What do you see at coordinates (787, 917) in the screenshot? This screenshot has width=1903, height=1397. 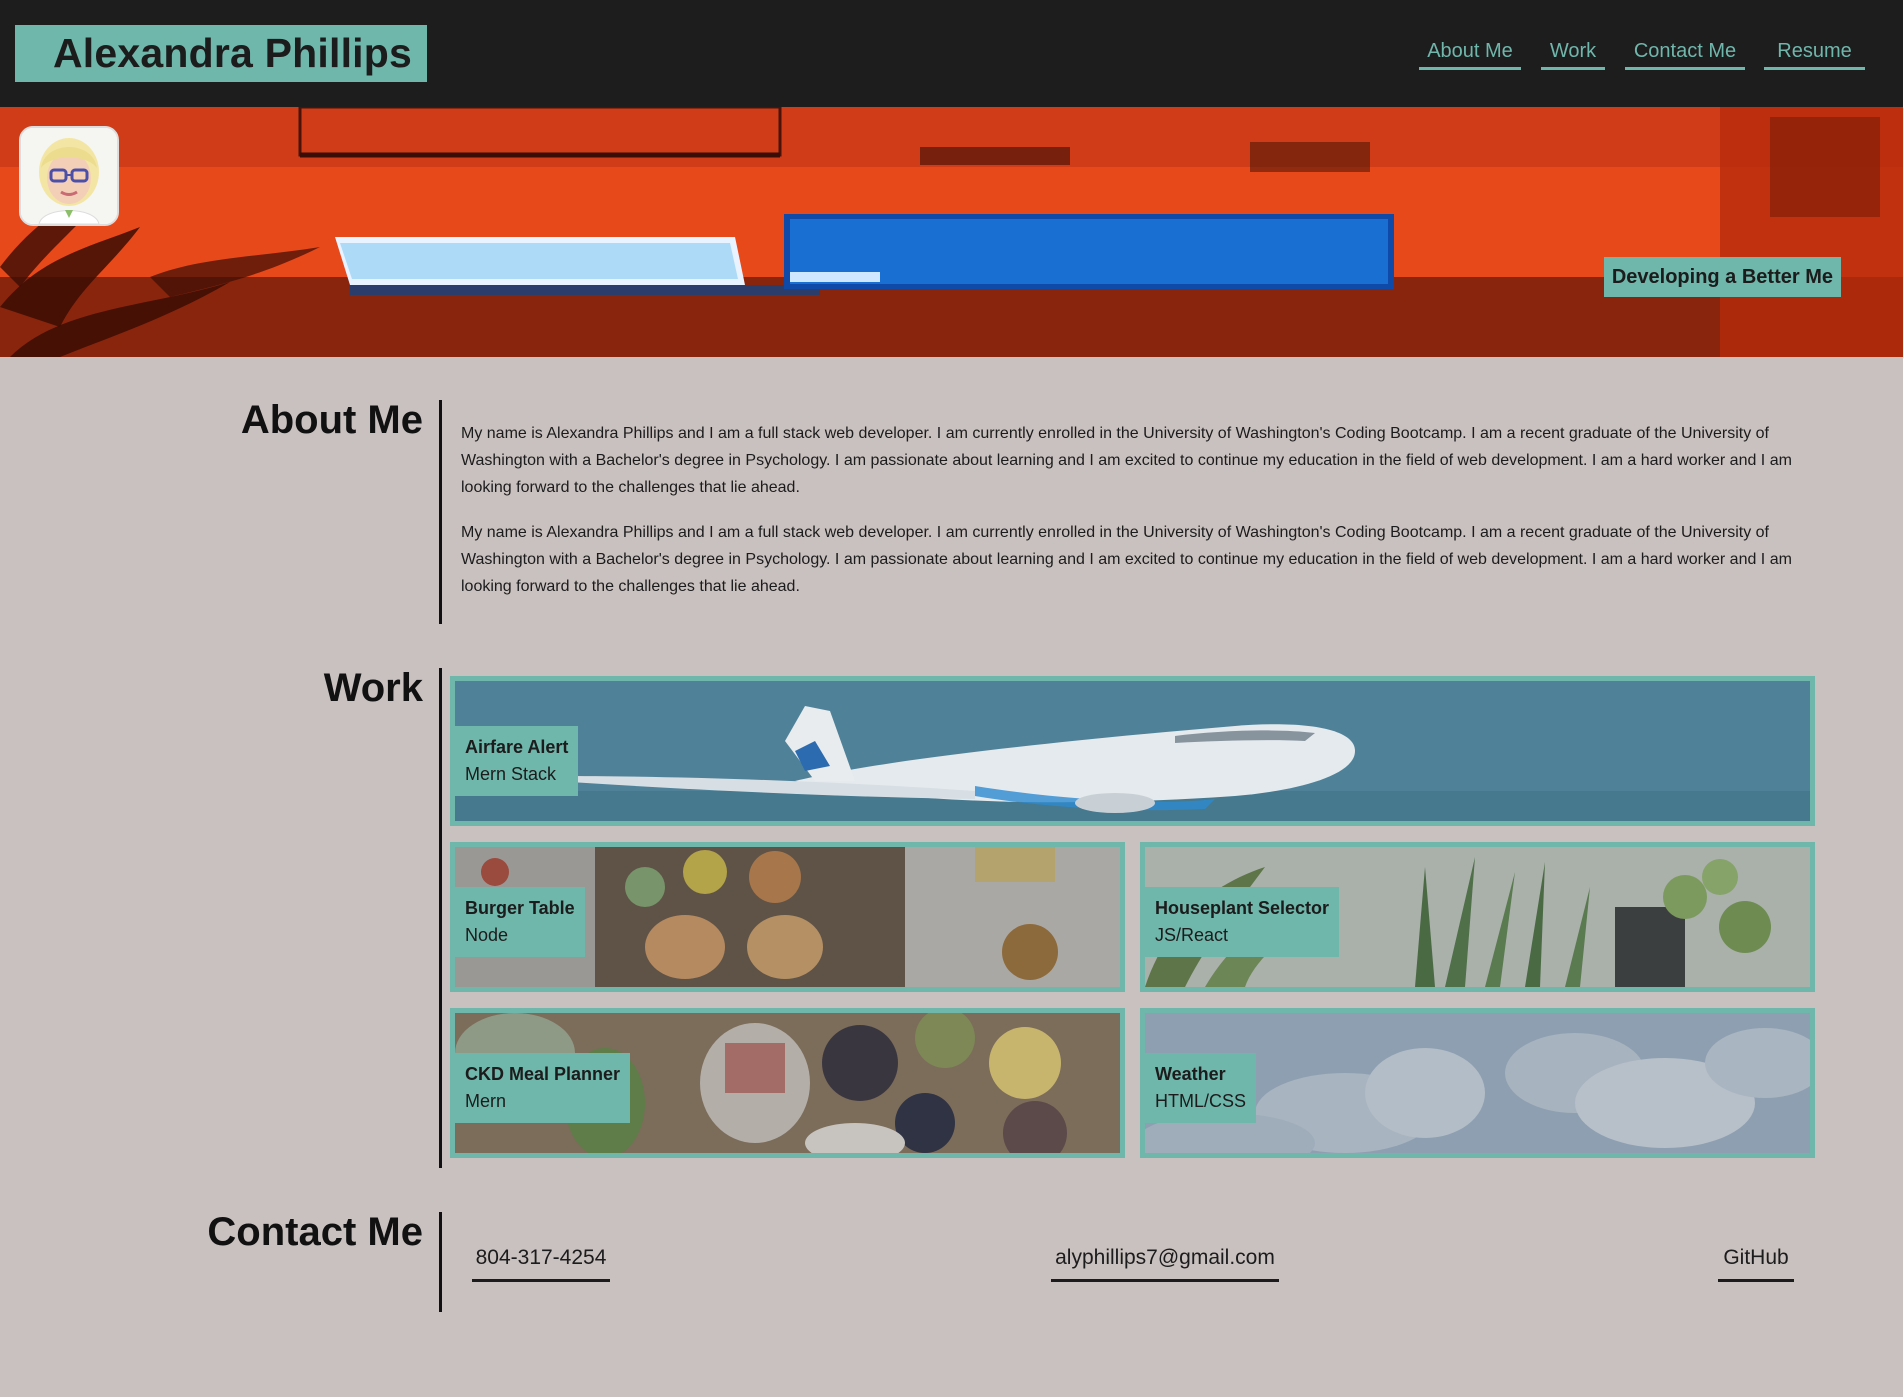 I see `project-card-burger-table: Burger Table Node` at bounding box center [787, 917].